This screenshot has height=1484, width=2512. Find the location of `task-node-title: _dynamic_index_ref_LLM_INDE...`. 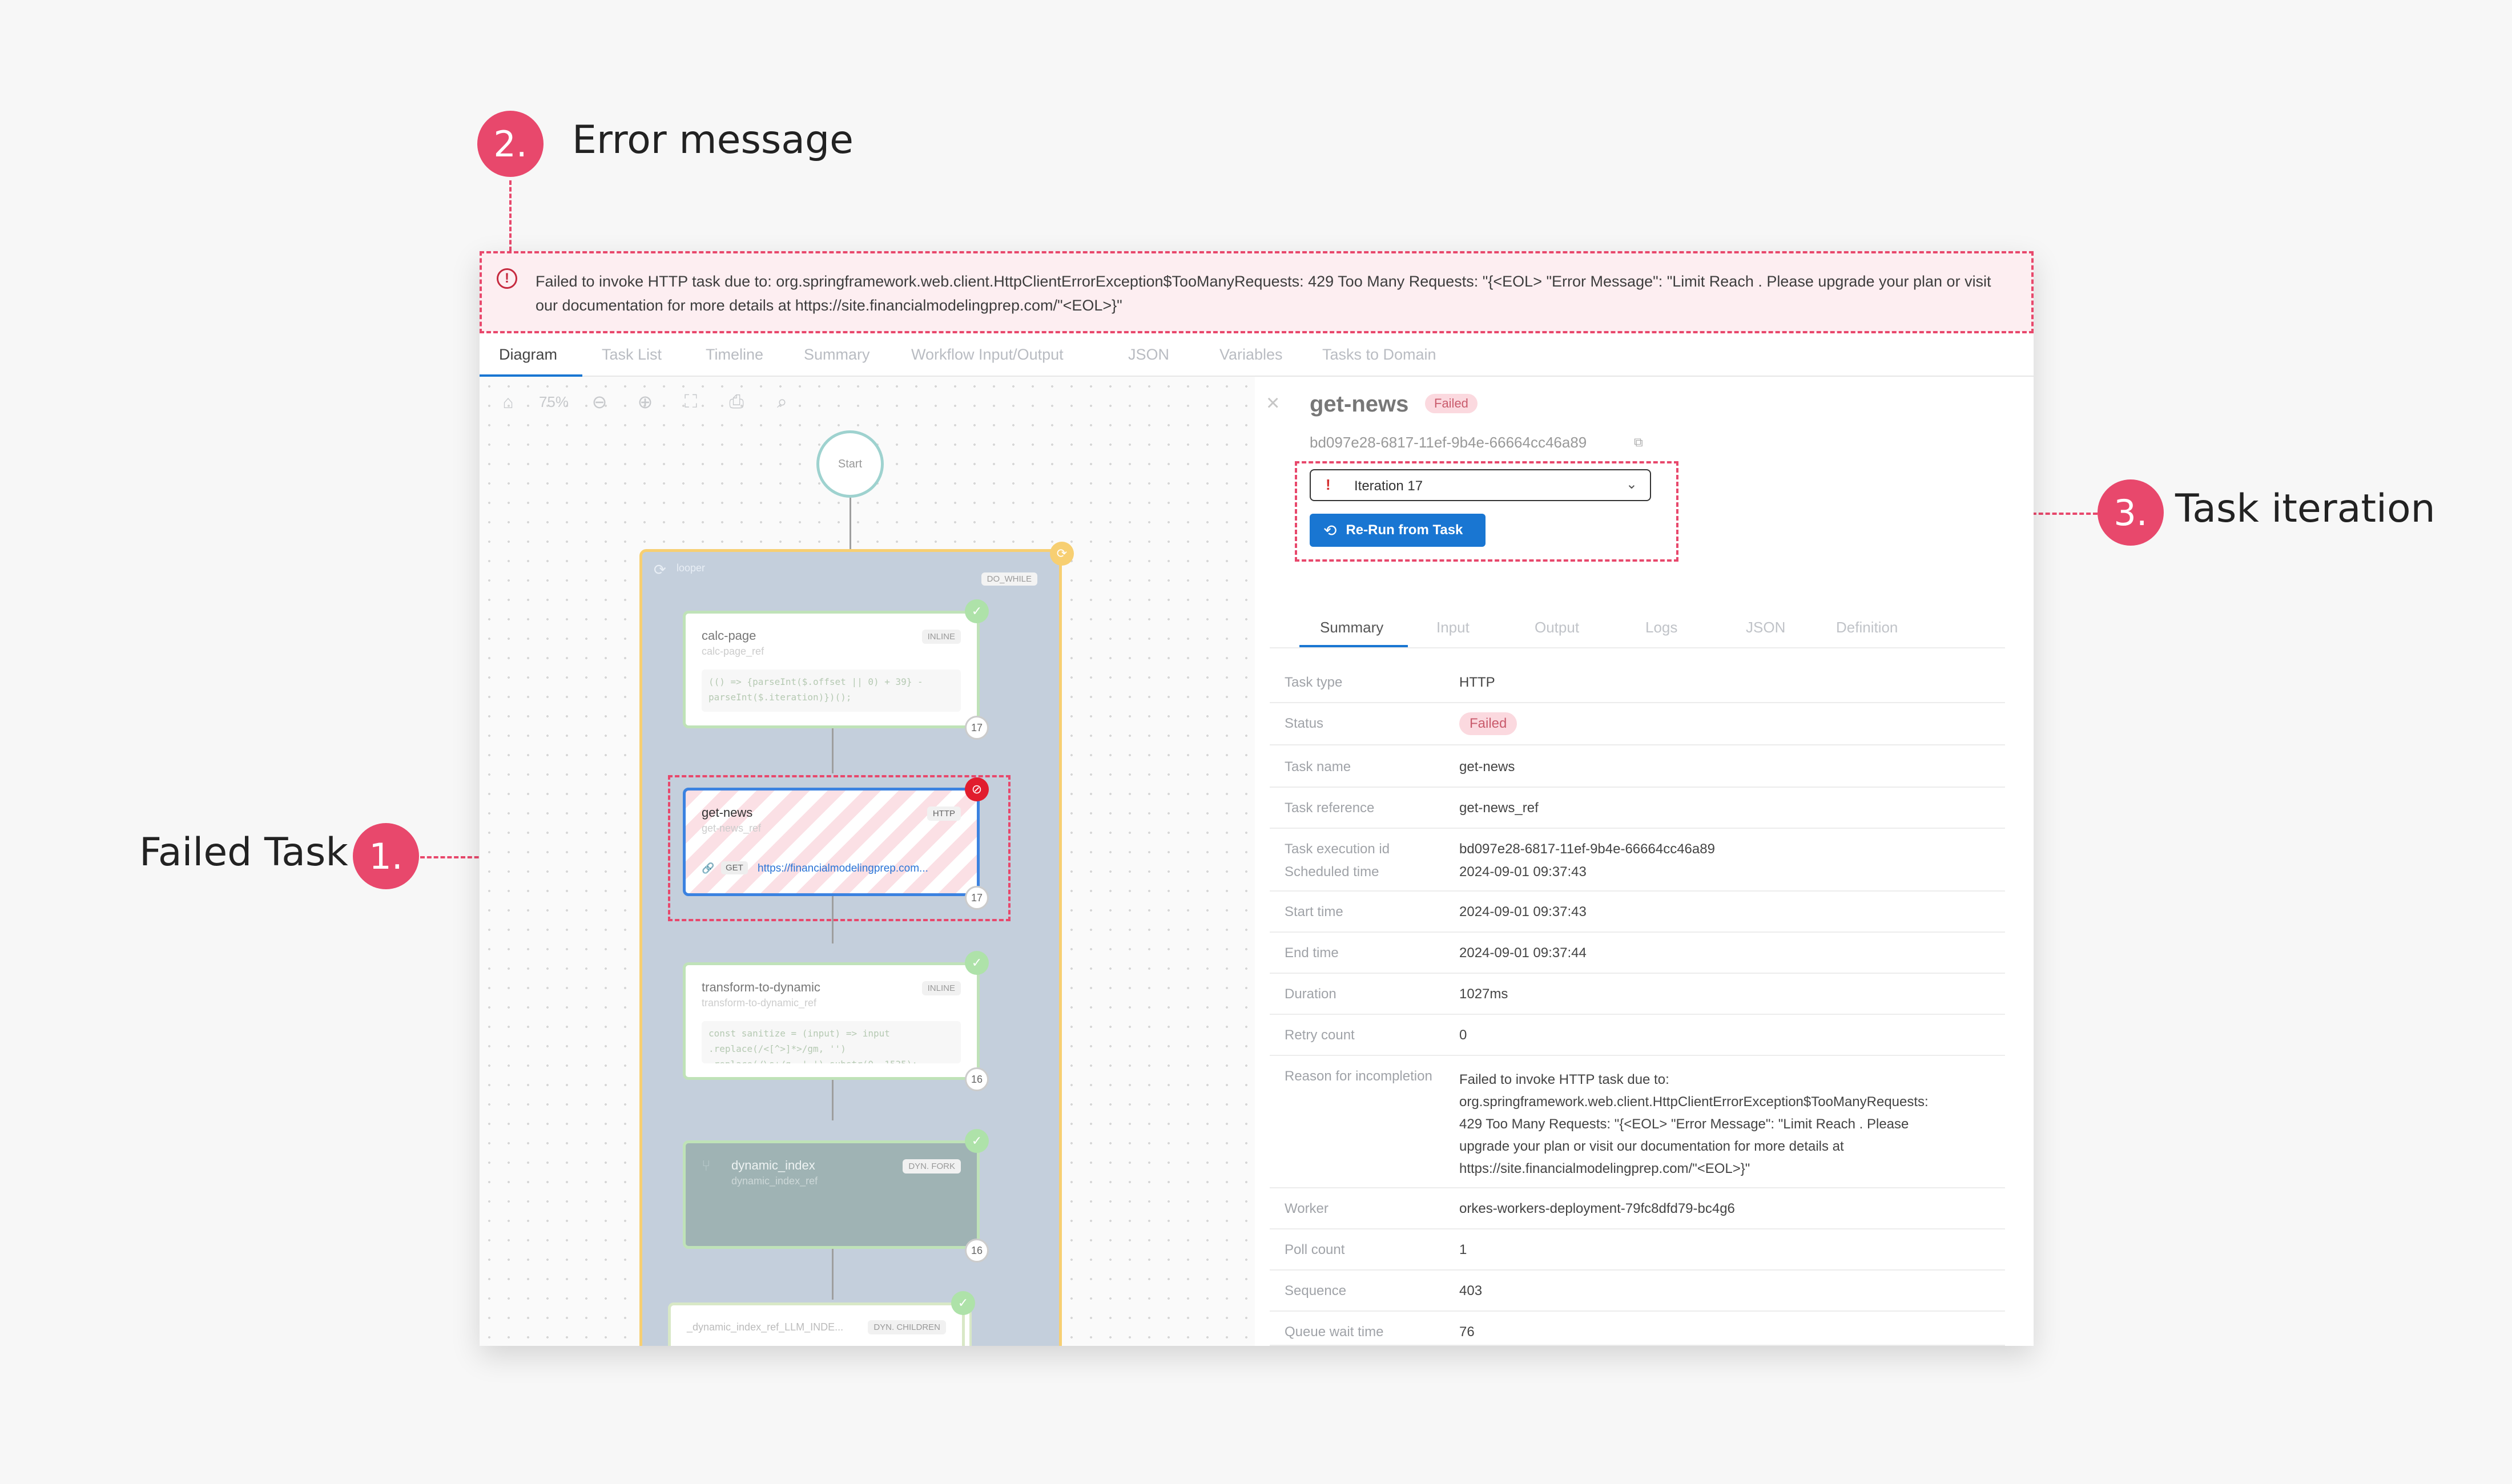

task-node-title: _dynamic_index_ref_LLM_INDE... is located at coordinates (765, 1327).